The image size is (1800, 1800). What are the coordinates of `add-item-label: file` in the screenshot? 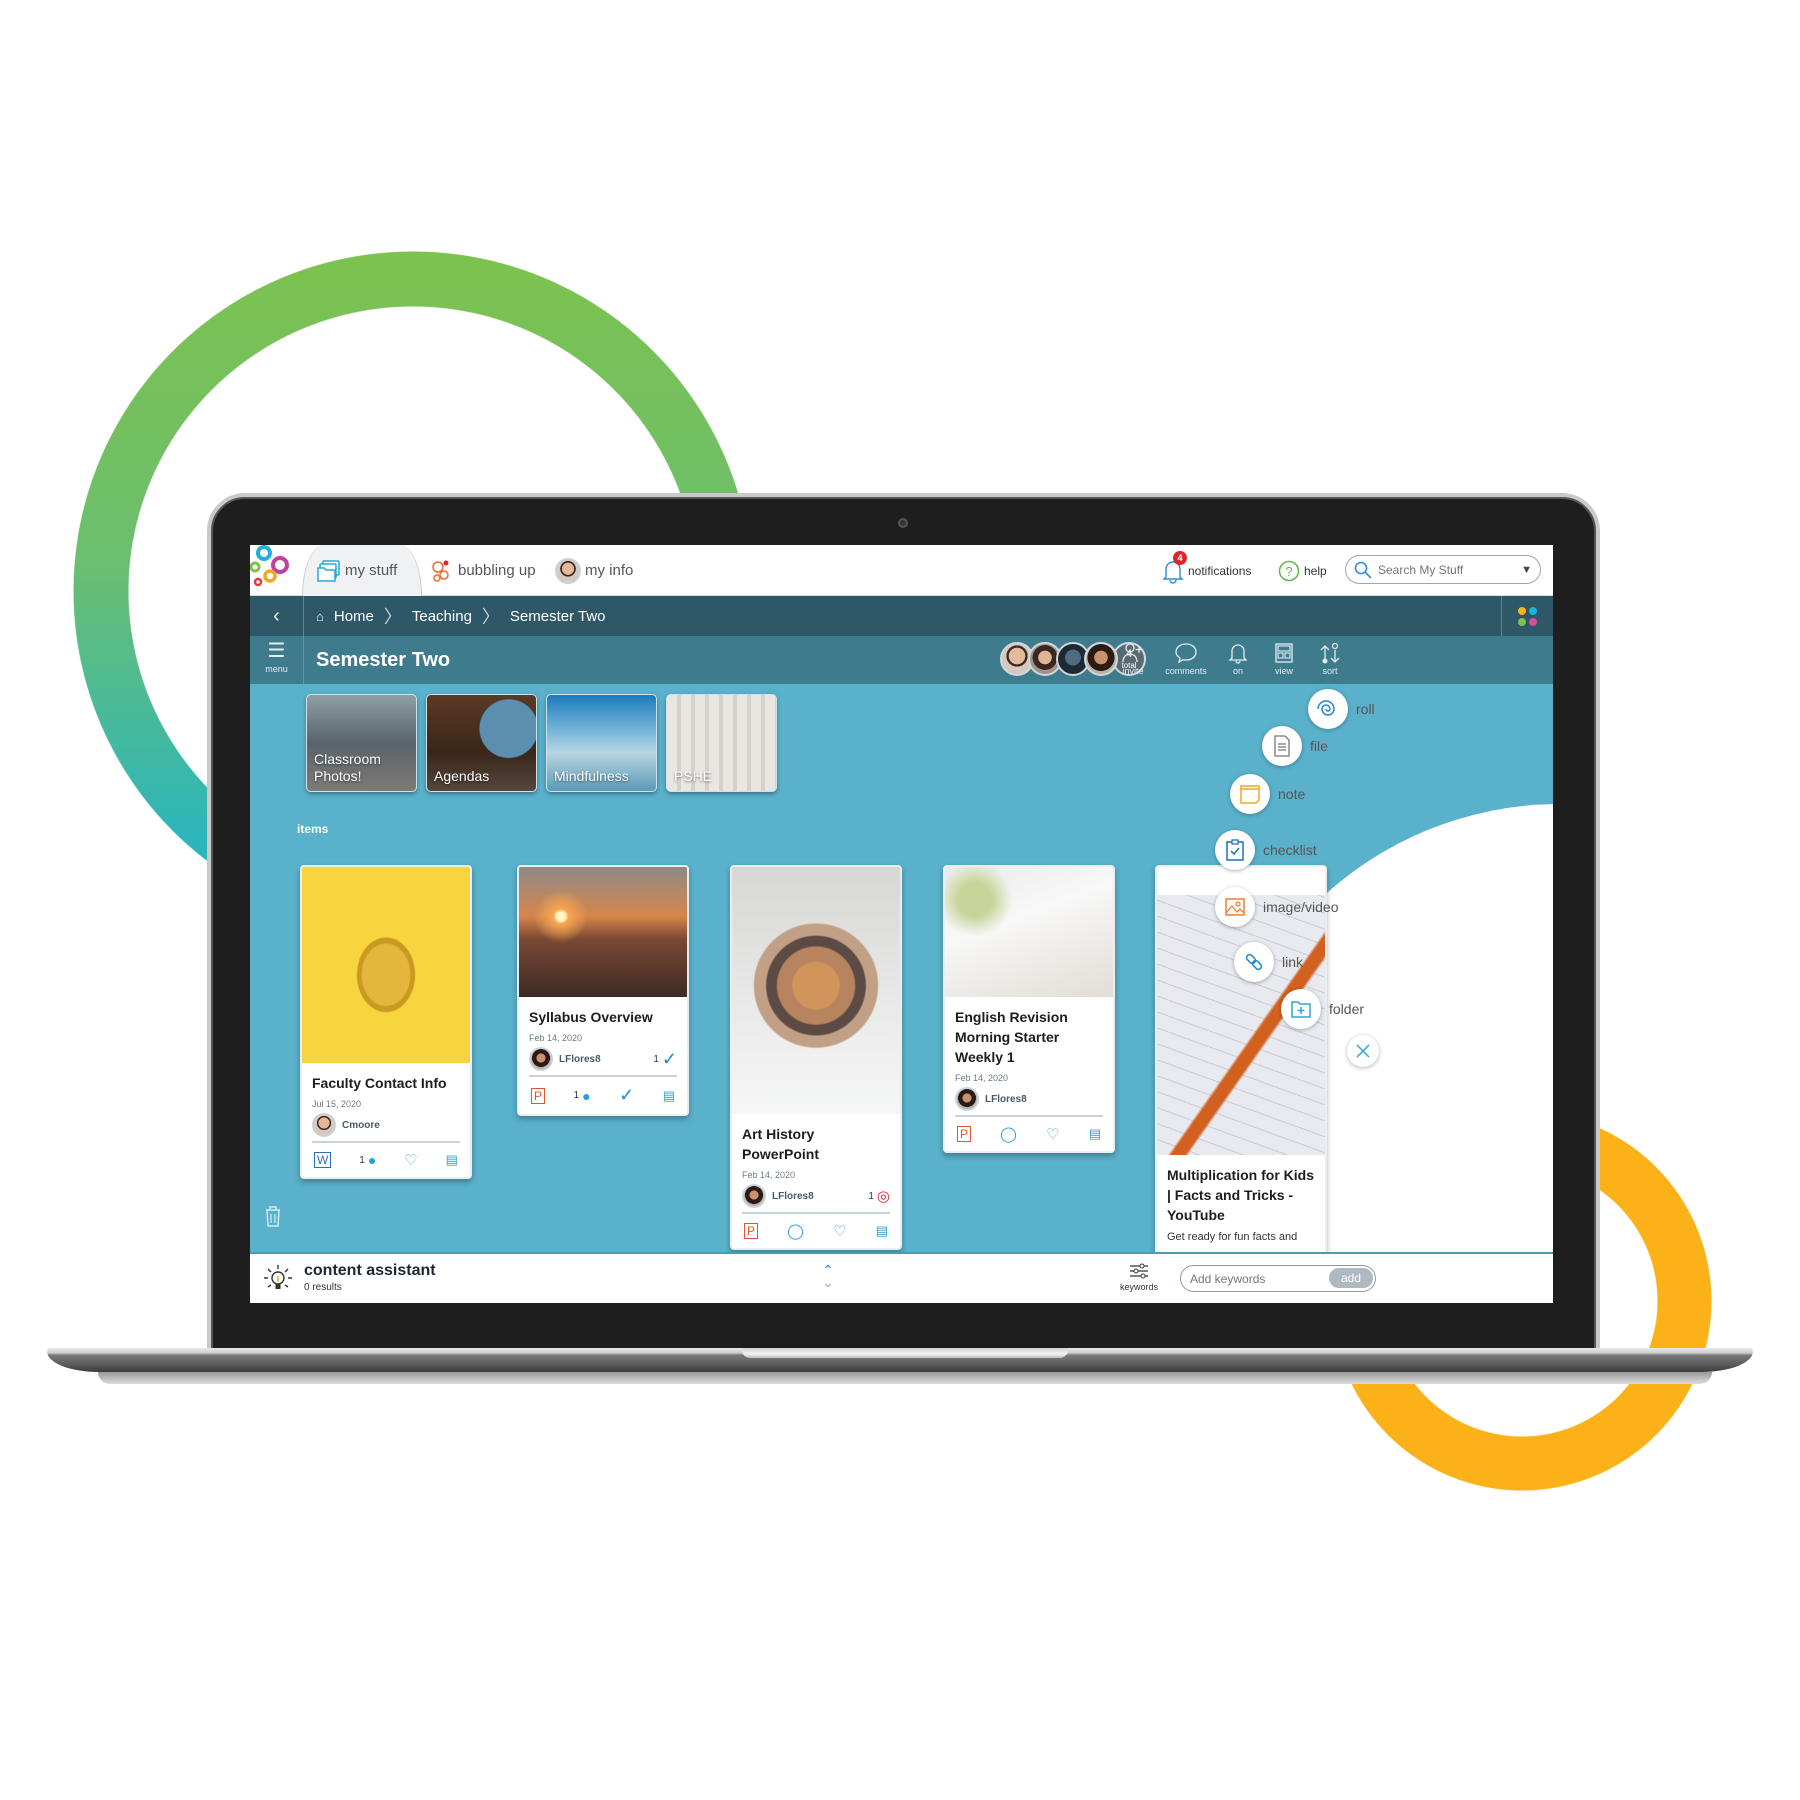 It's located at (1319, 746).